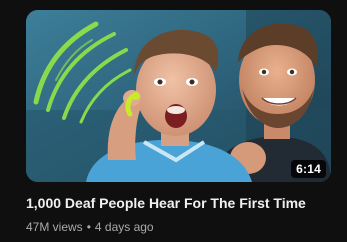 The height and width of the screenshot is (242, 347). I want to click on view-count: 47M views, so click(54, 227).